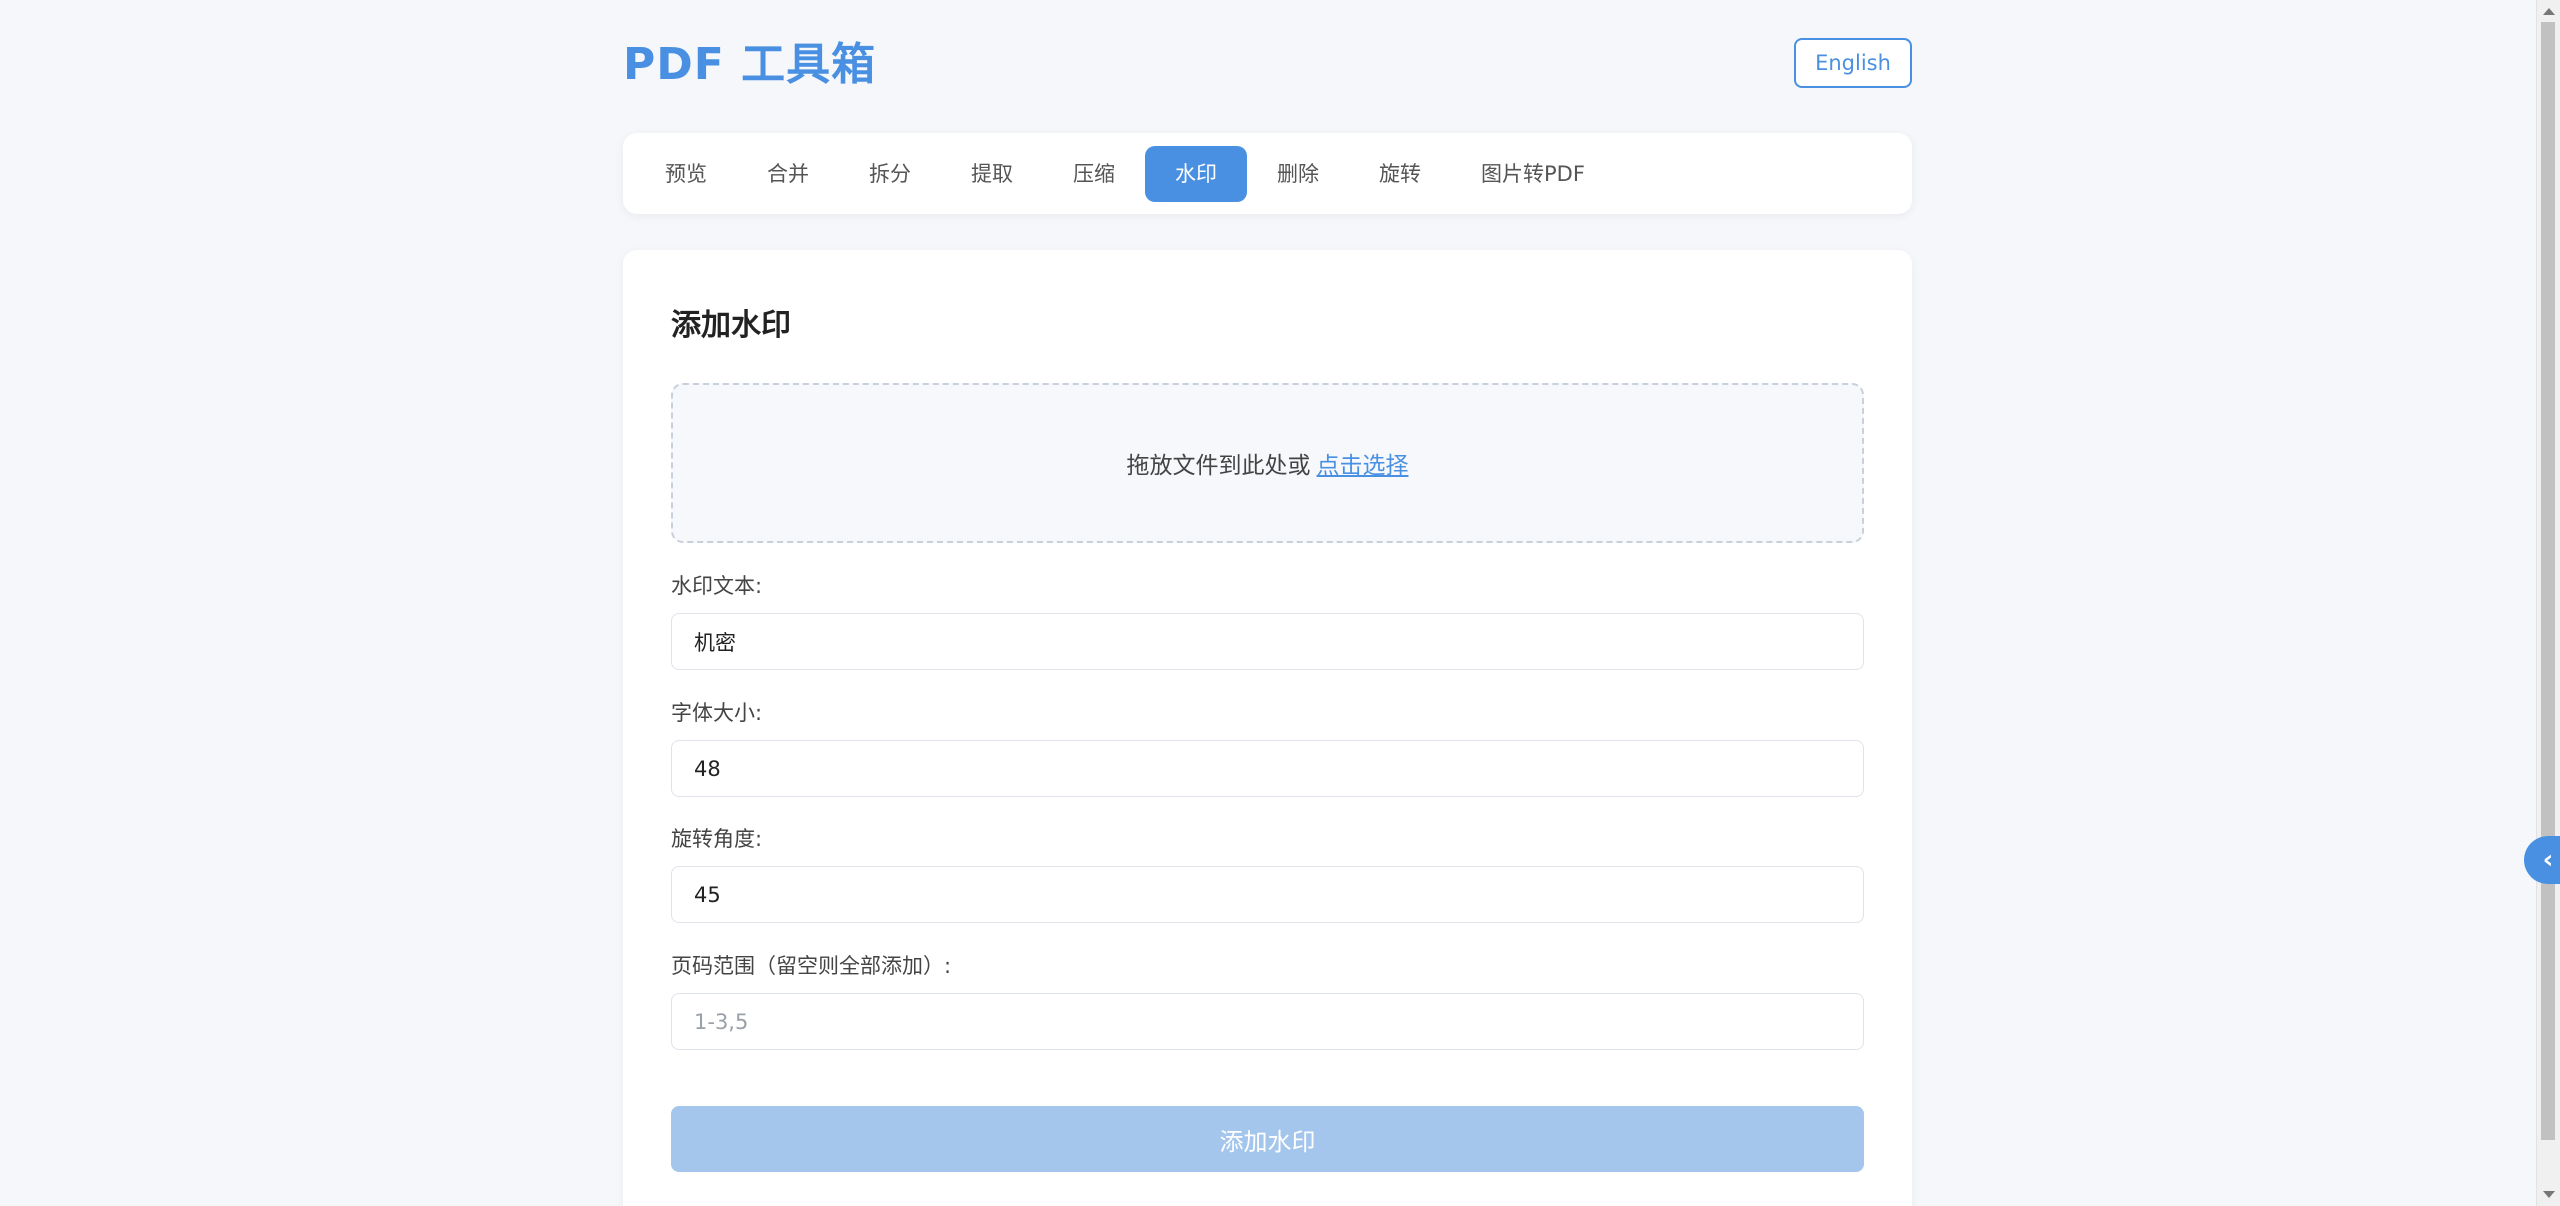  I want to click on font-size-label: 字体大小:, so click(717, 713).